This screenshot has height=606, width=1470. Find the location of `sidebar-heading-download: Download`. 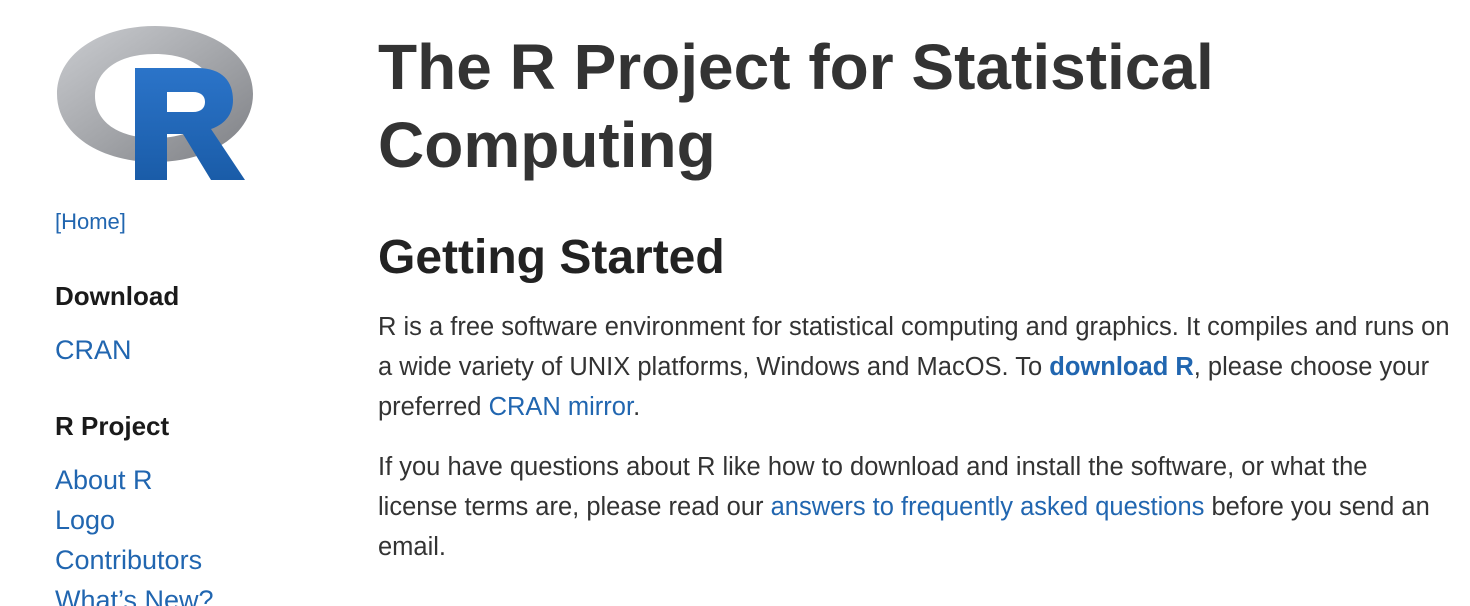

sidebar-heading-download: Download is located at coordinates (117, 296).